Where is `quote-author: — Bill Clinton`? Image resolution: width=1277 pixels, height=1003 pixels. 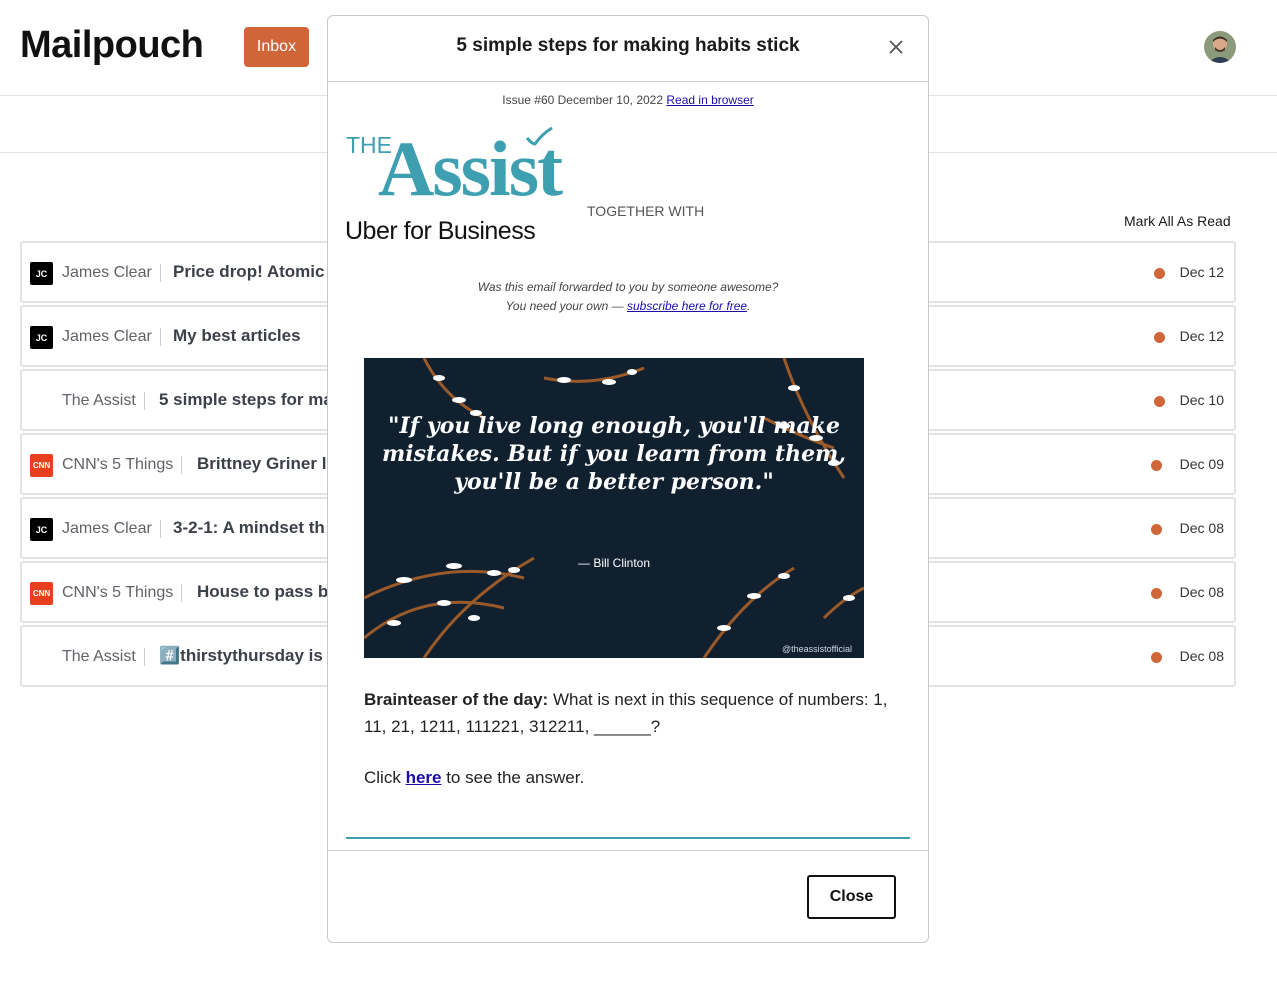
quote-author: — Bill Clinton is located at coordinates (614, 563).